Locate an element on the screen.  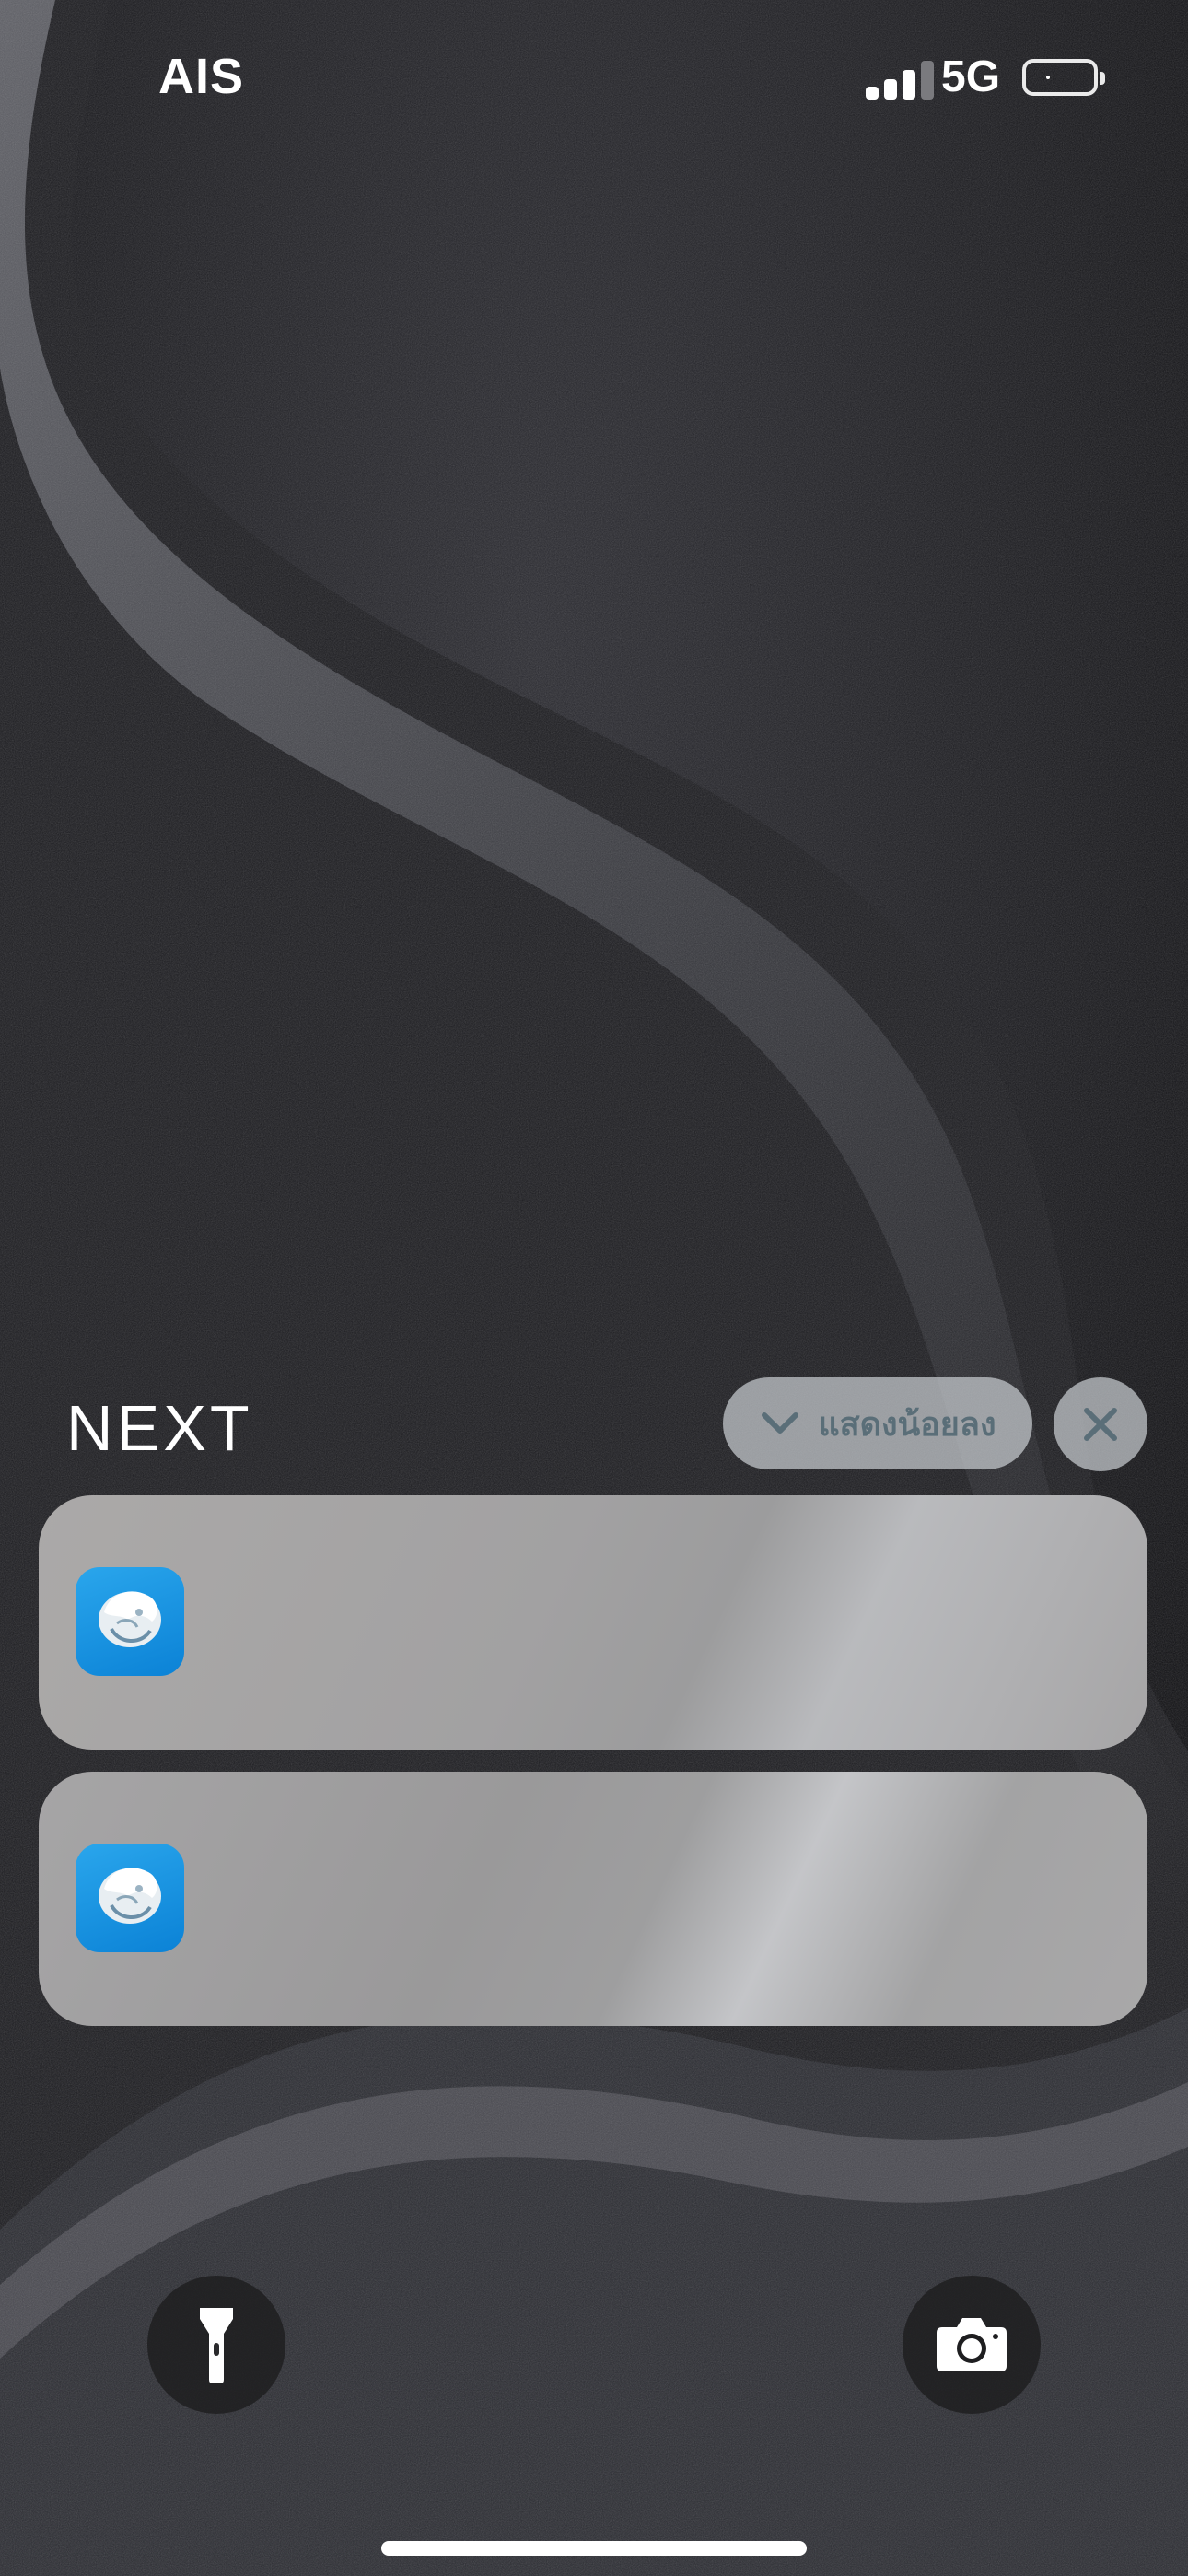
notification-group-title: NEXT is located at coordinates (160, 1428).